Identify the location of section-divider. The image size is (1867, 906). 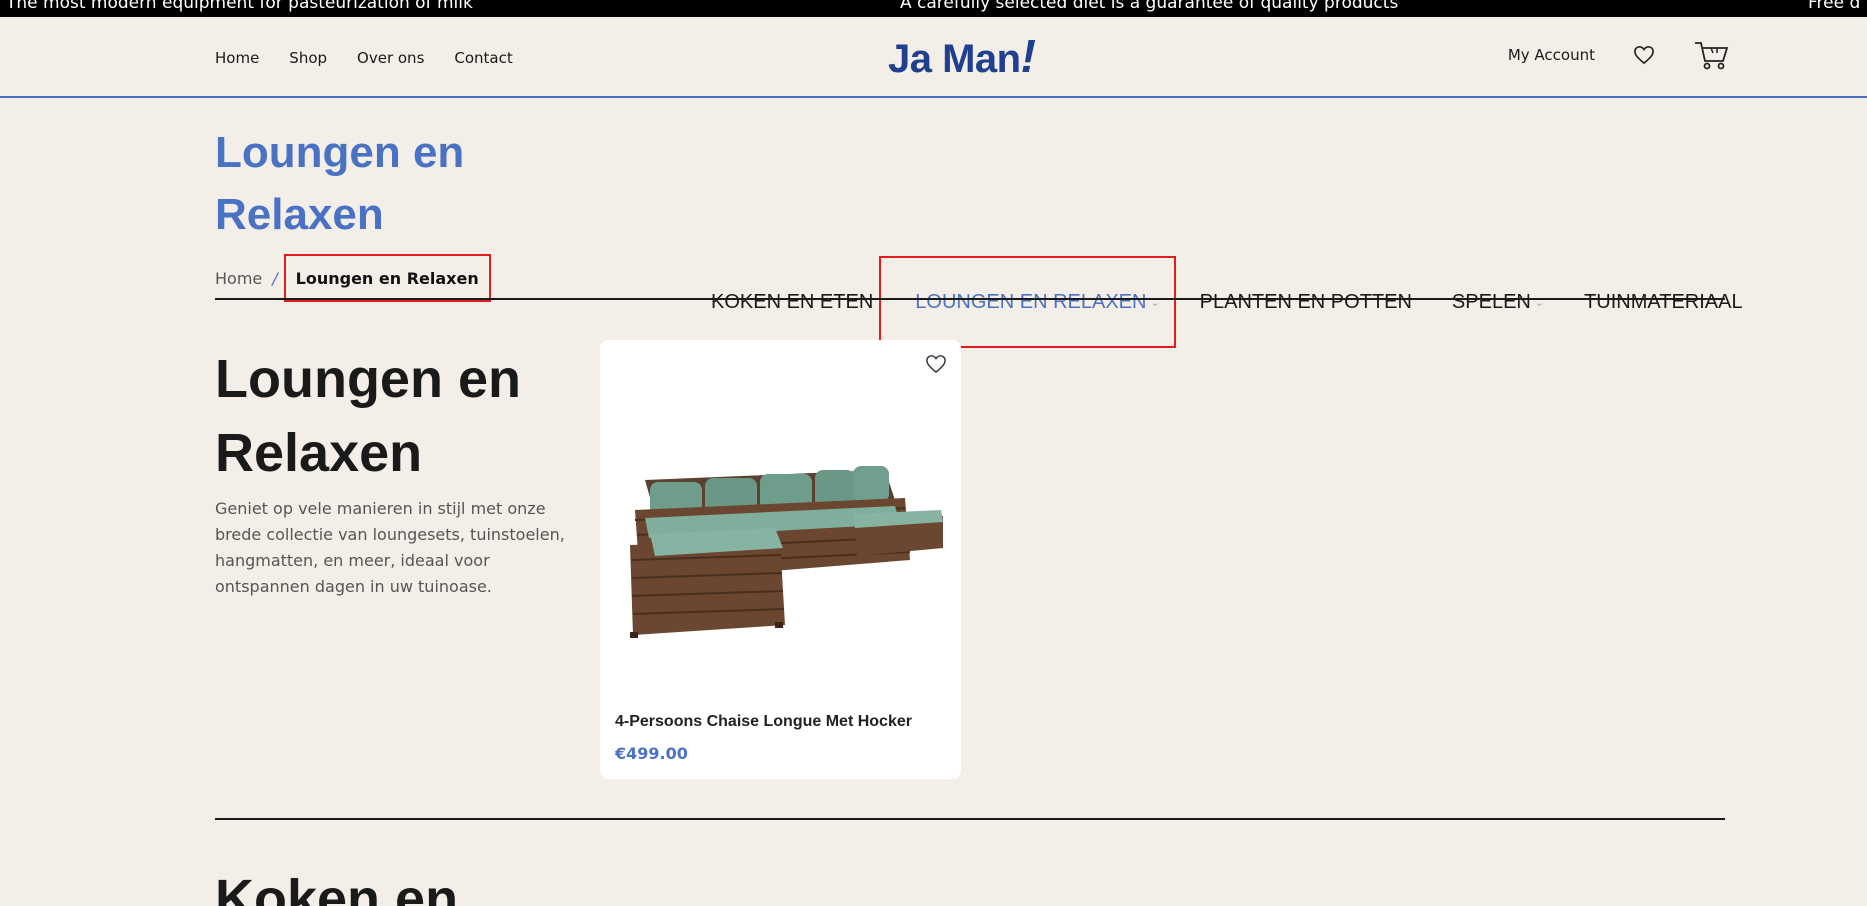
(970, 819).